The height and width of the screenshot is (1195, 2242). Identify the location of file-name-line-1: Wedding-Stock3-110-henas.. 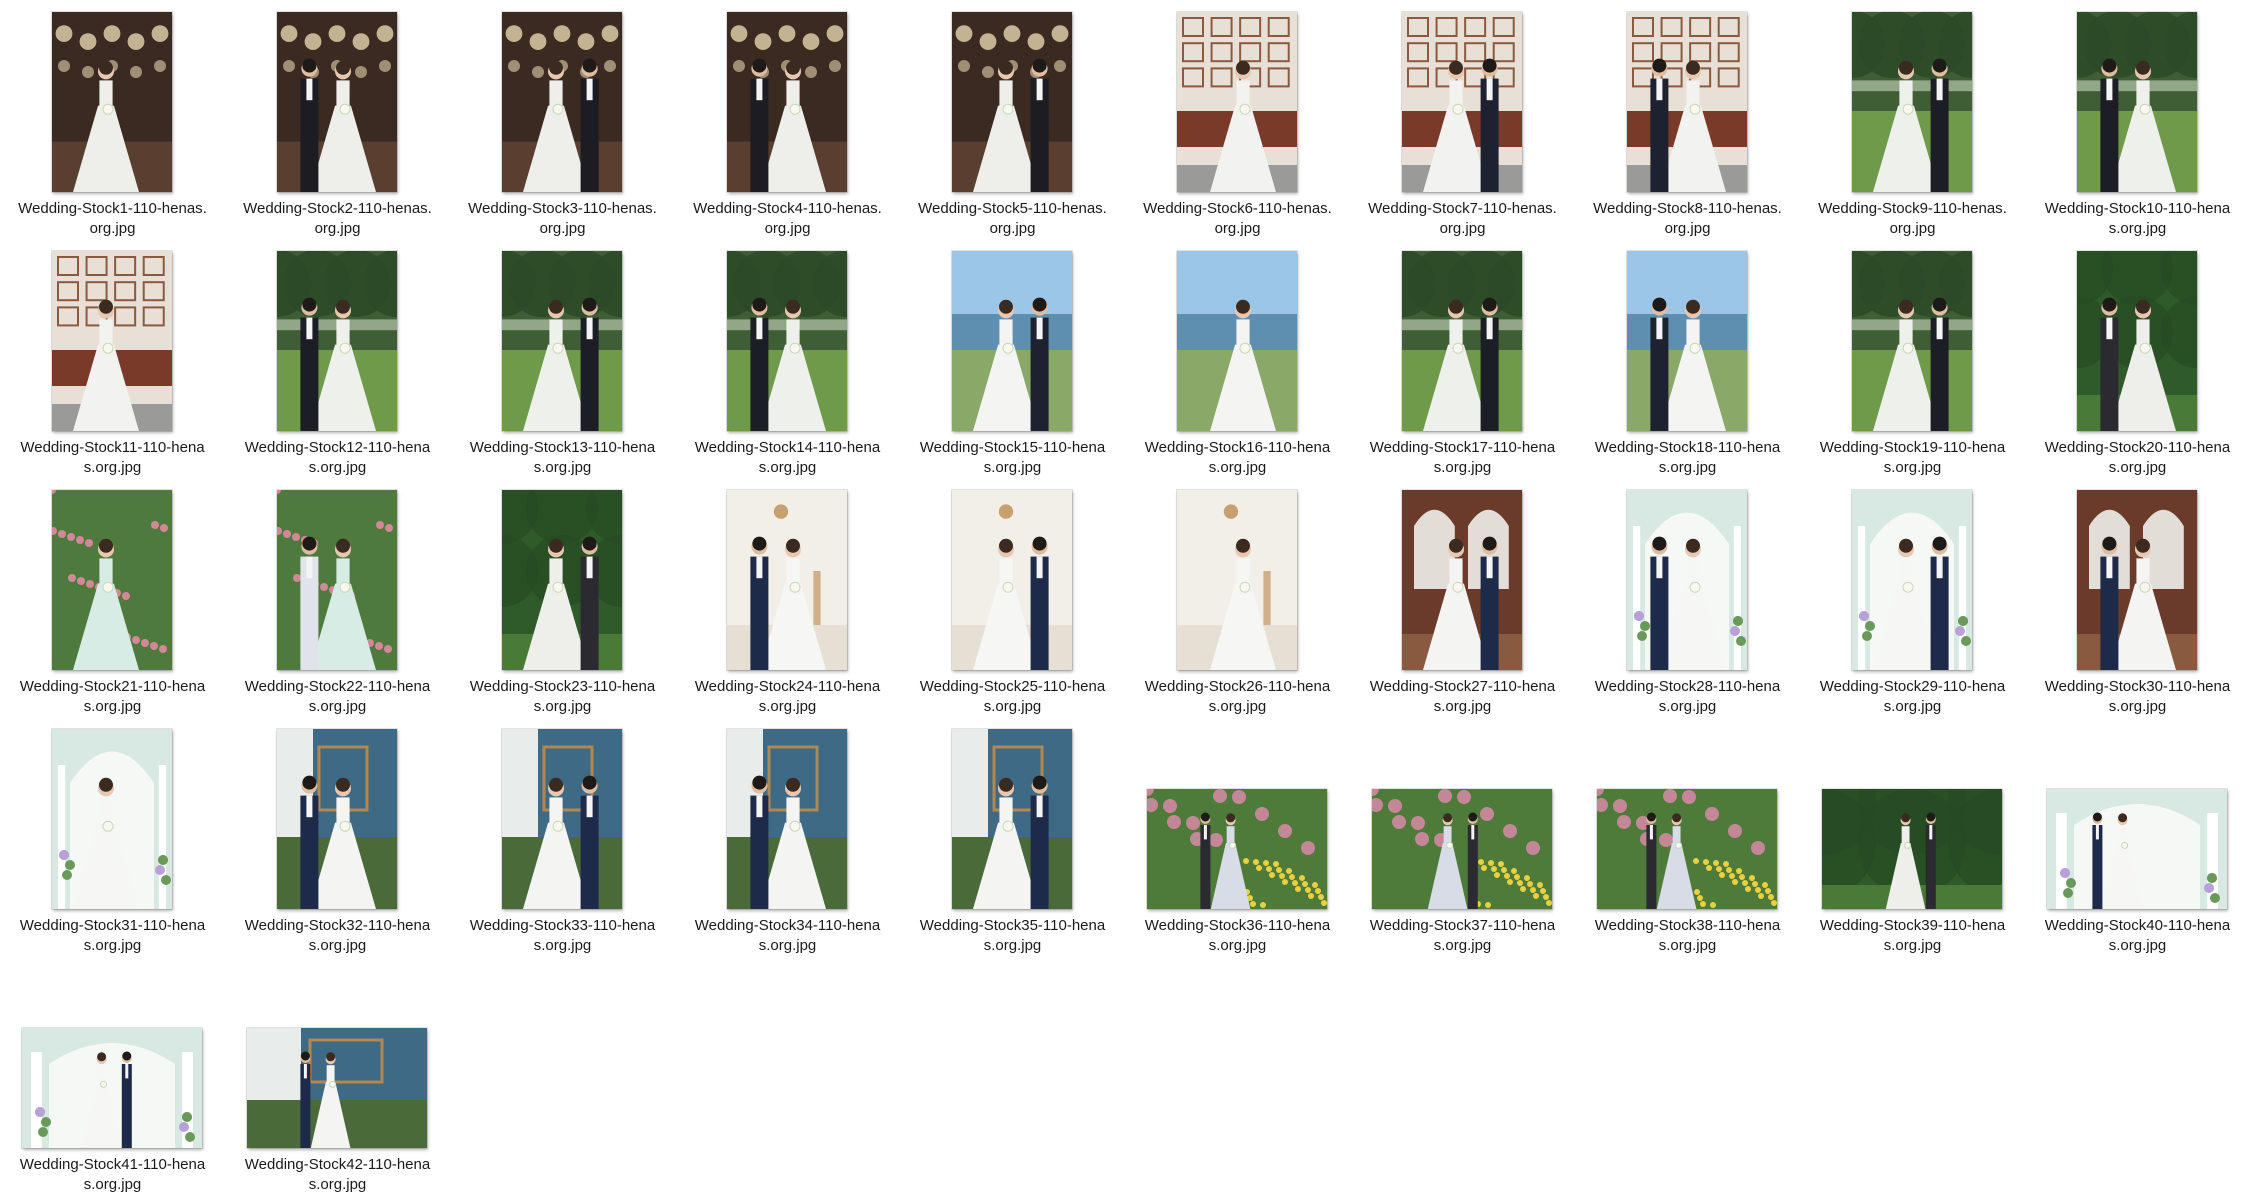
(562, 208).